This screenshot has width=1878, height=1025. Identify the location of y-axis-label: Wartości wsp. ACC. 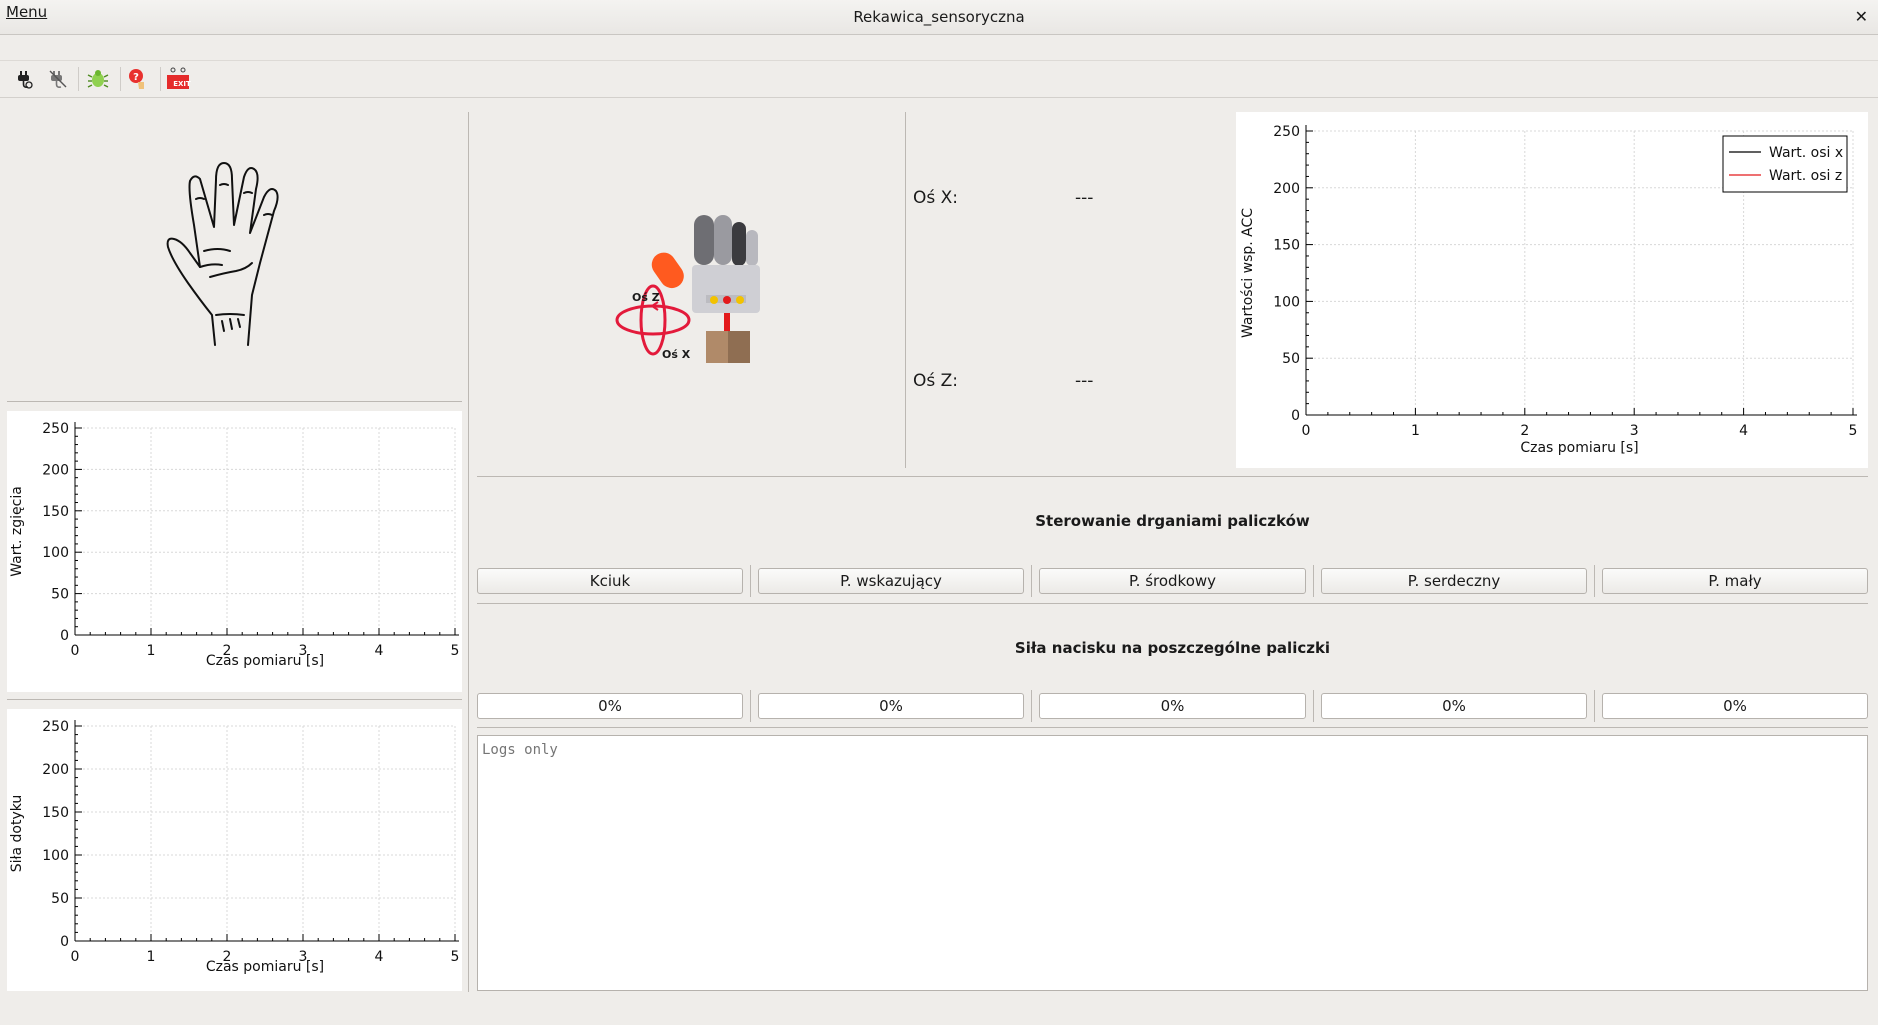
(1248, 273).